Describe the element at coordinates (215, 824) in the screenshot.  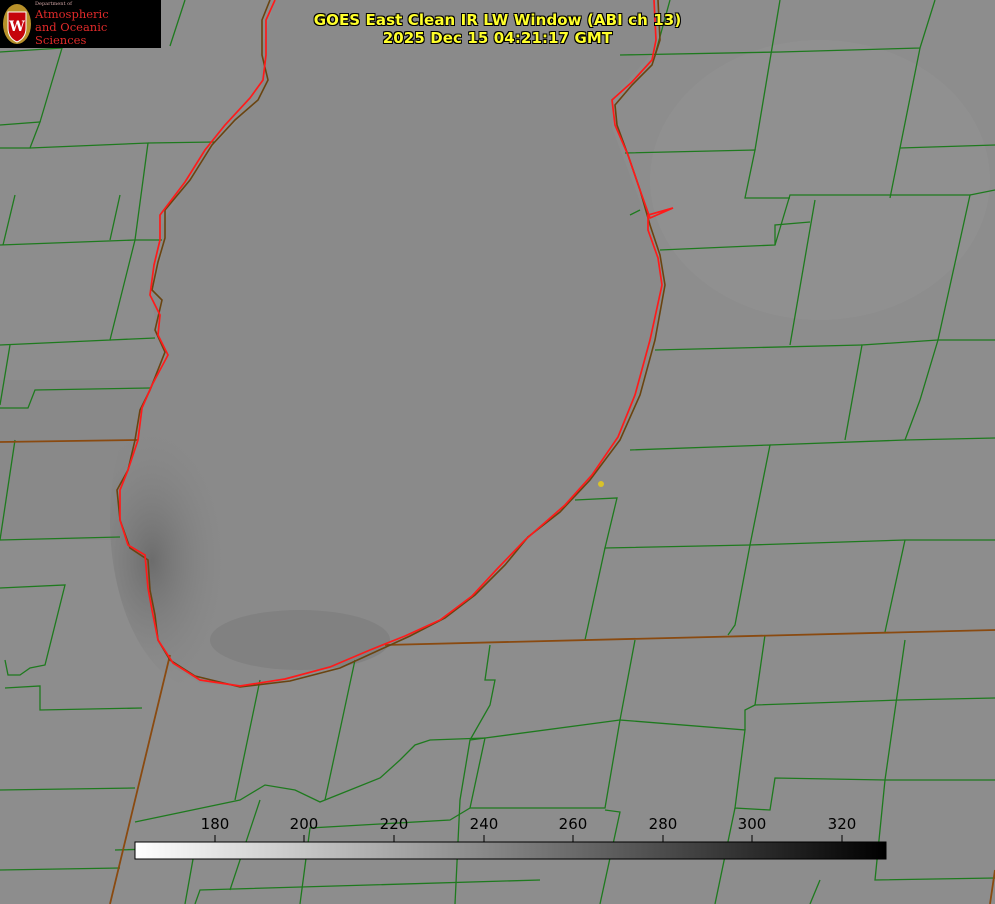
I see `colorbar-tick-label: 180` at that location.